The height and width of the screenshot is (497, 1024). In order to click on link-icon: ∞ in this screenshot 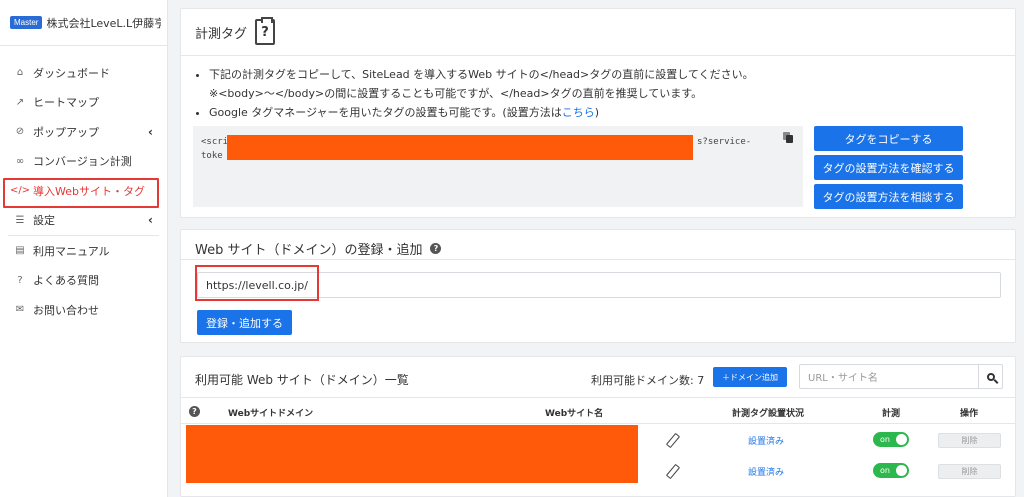, I will do `click(20, 161)`.